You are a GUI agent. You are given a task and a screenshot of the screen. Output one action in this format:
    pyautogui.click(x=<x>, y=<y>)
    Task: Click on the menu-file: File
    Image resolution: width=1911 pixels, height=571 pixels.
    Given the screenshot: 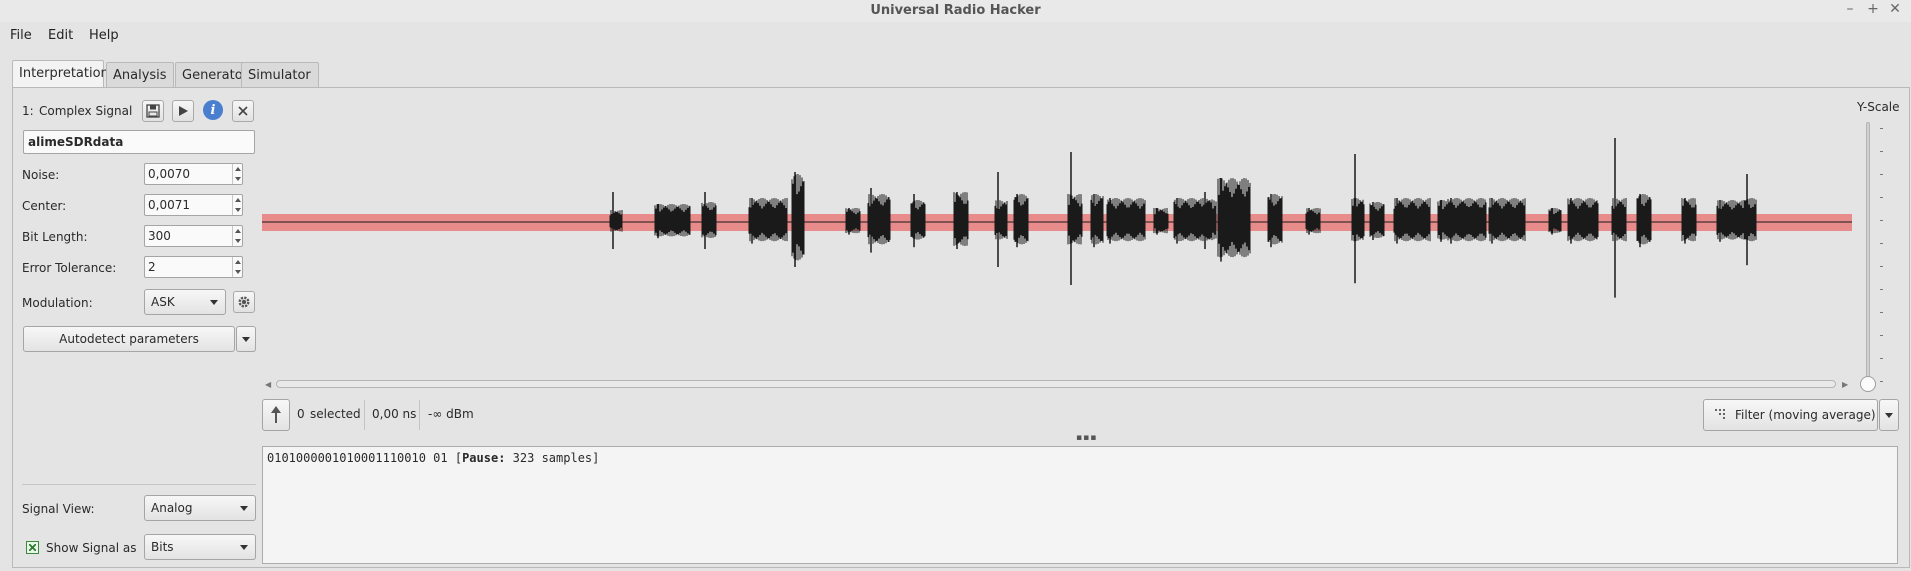 What is the action you would take?
    pyautogui.click(x=21, y=35)
    